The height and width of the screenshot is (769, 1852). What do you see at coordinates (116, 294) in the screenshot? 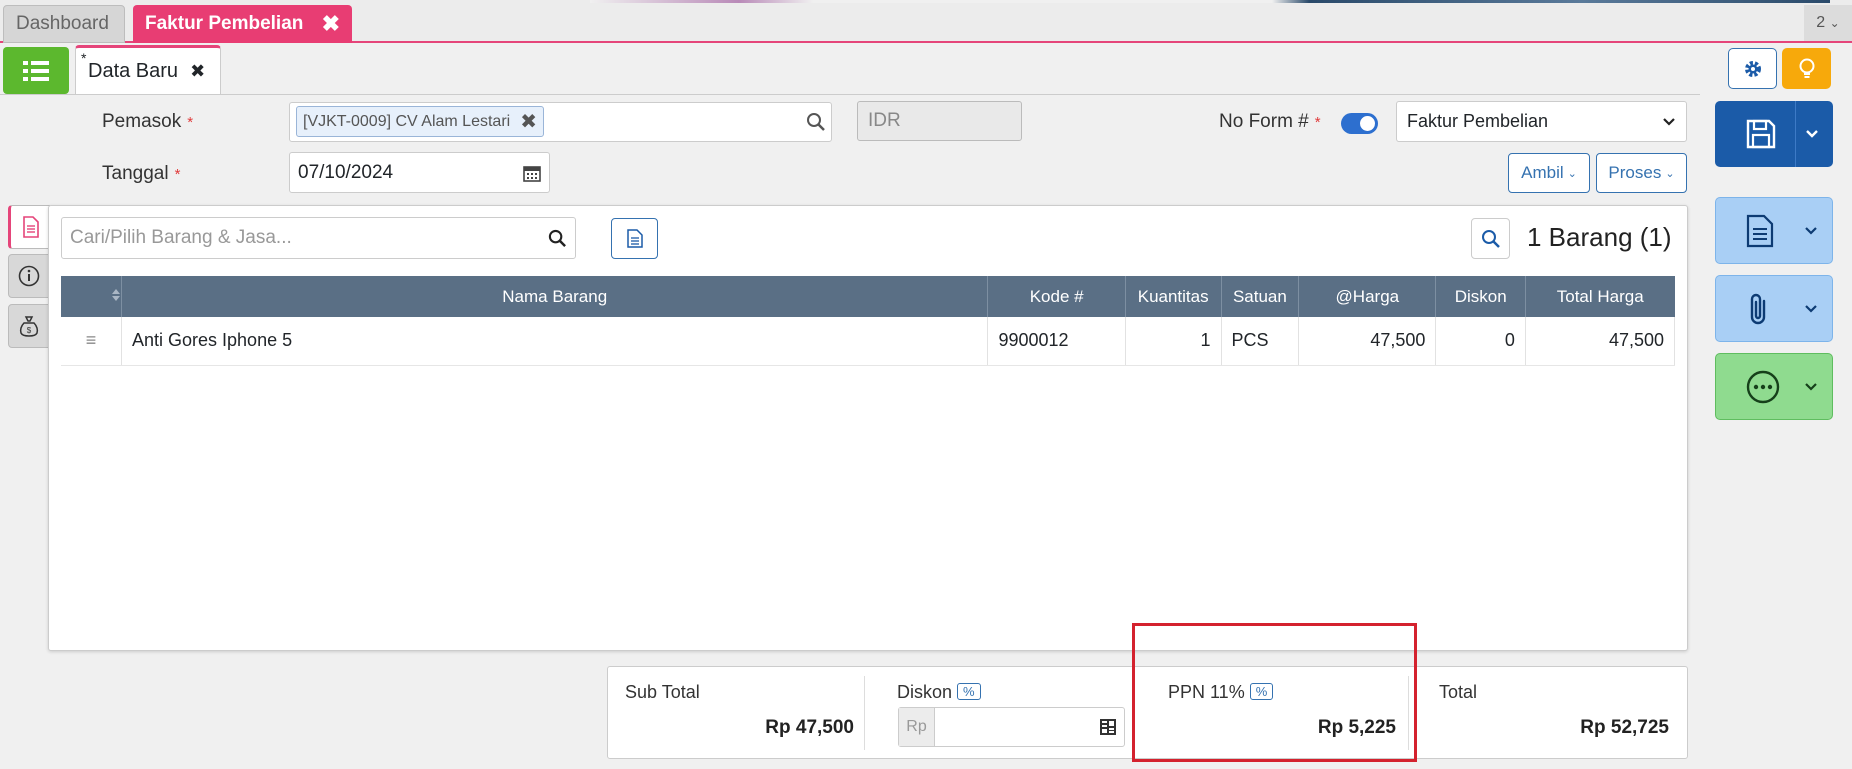
I see `sort-icon` at bounding box center [116, 294].